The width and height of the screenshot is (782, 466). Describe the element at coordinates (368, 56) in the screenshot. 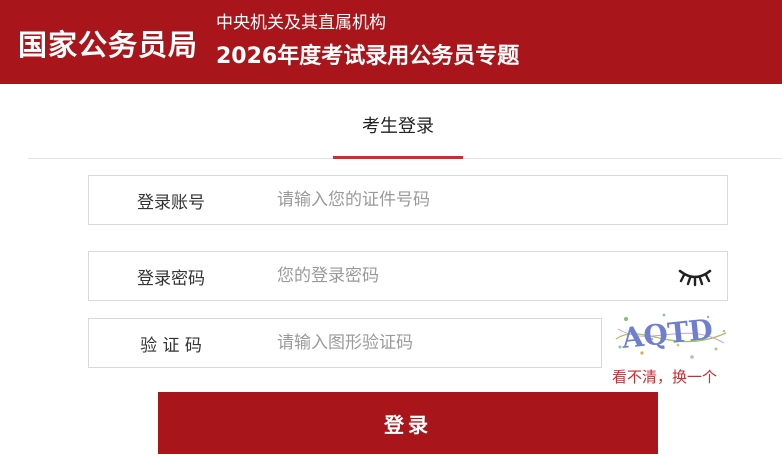

I see `header-subtitle-line2: 2026年度考试录用公务员专题` at that location.